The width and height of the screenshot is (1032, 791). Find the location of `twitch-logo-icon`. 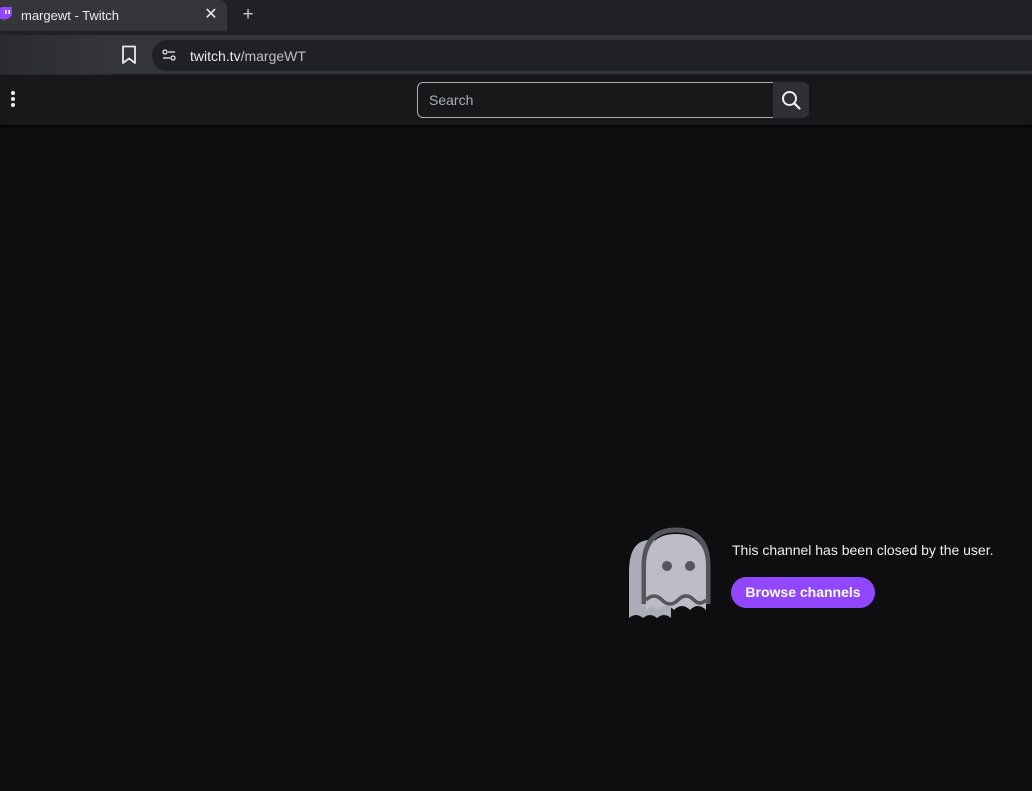

twitch-logo-icon is located at coordinates (6, 14).